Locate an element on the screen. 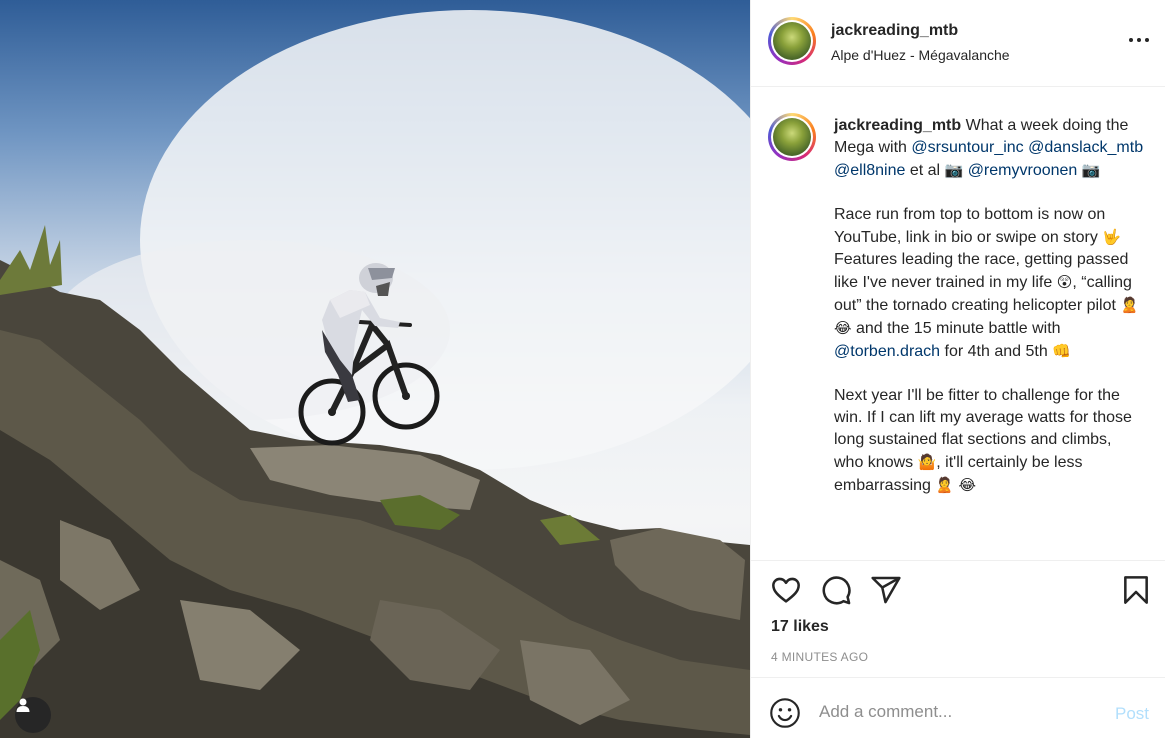  like-button is located at coordinates (786, 590).